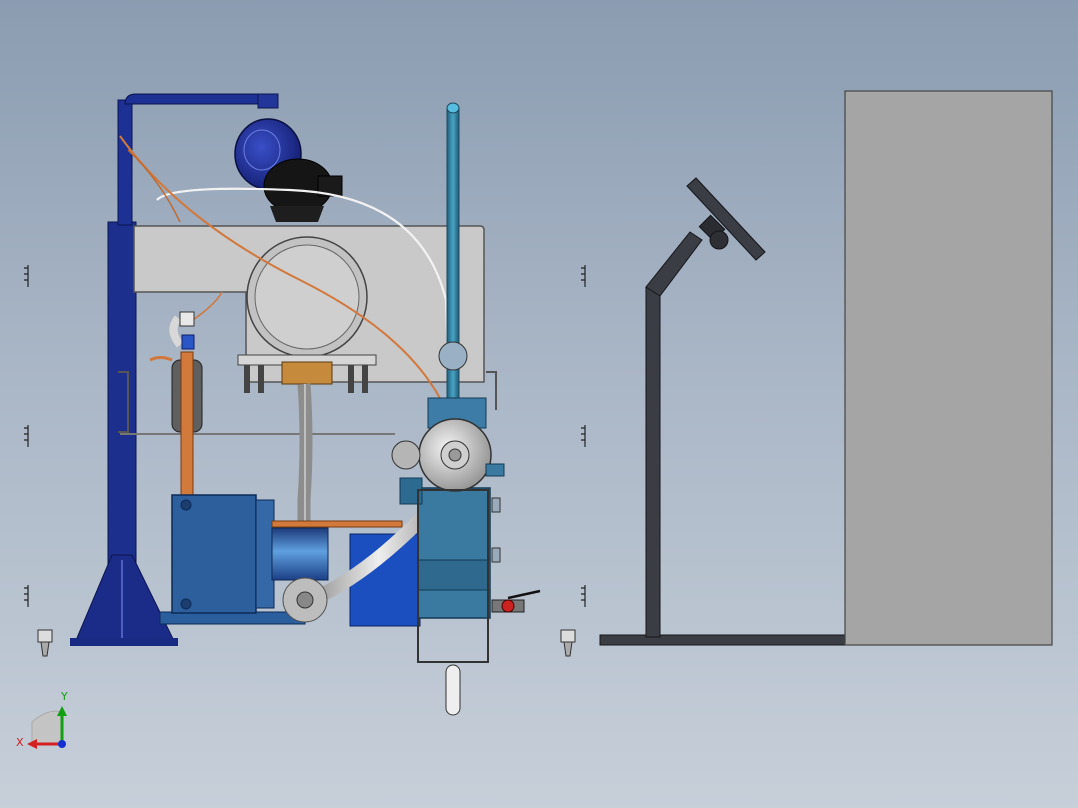  Describe the element at coordinates (42, 719) in the screenshot. I see `coordinate-triad: Y X` at that location.